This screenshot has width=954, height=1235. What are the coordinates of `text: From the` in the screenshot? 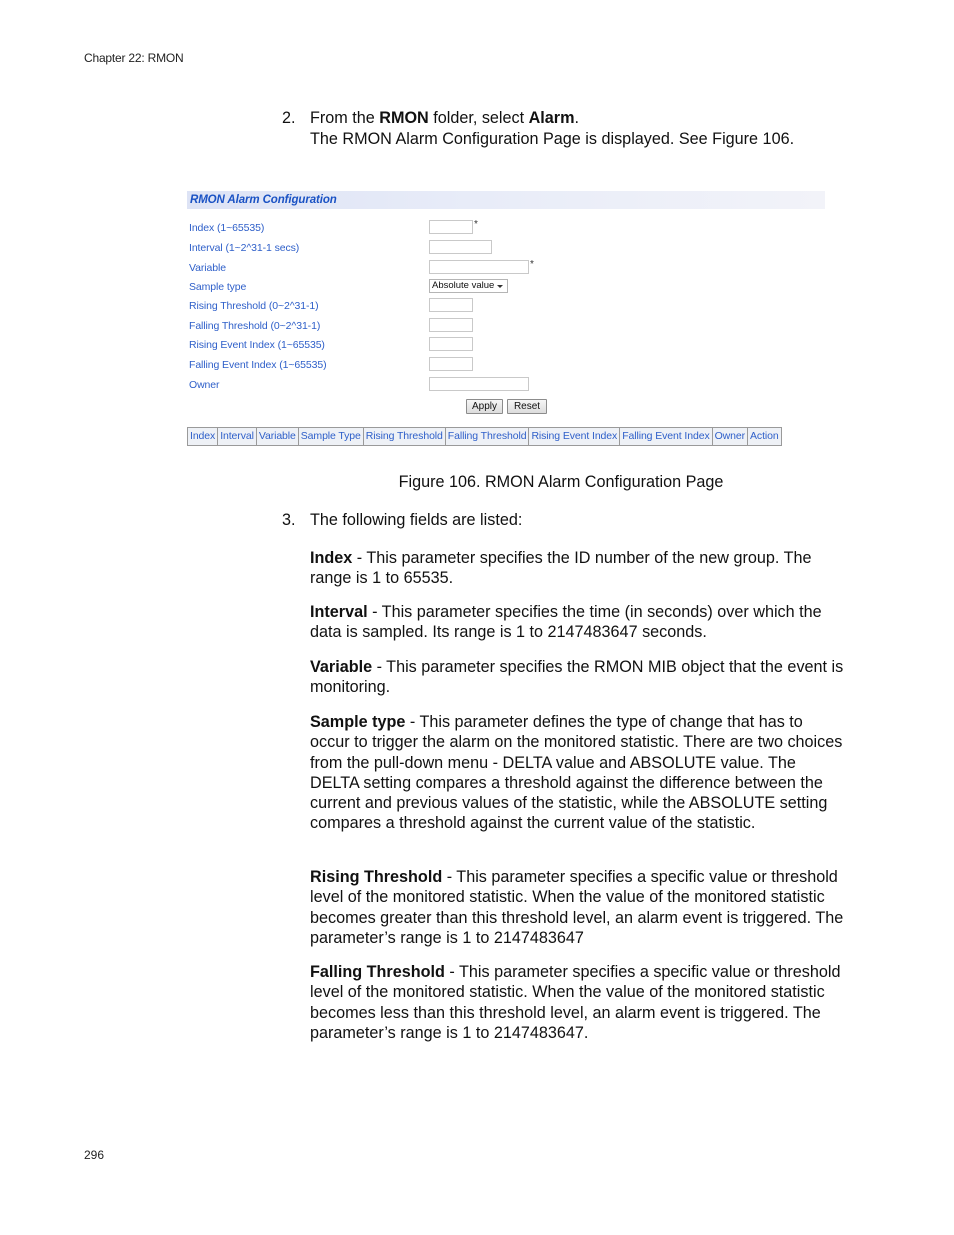 It's located at (345, 118).